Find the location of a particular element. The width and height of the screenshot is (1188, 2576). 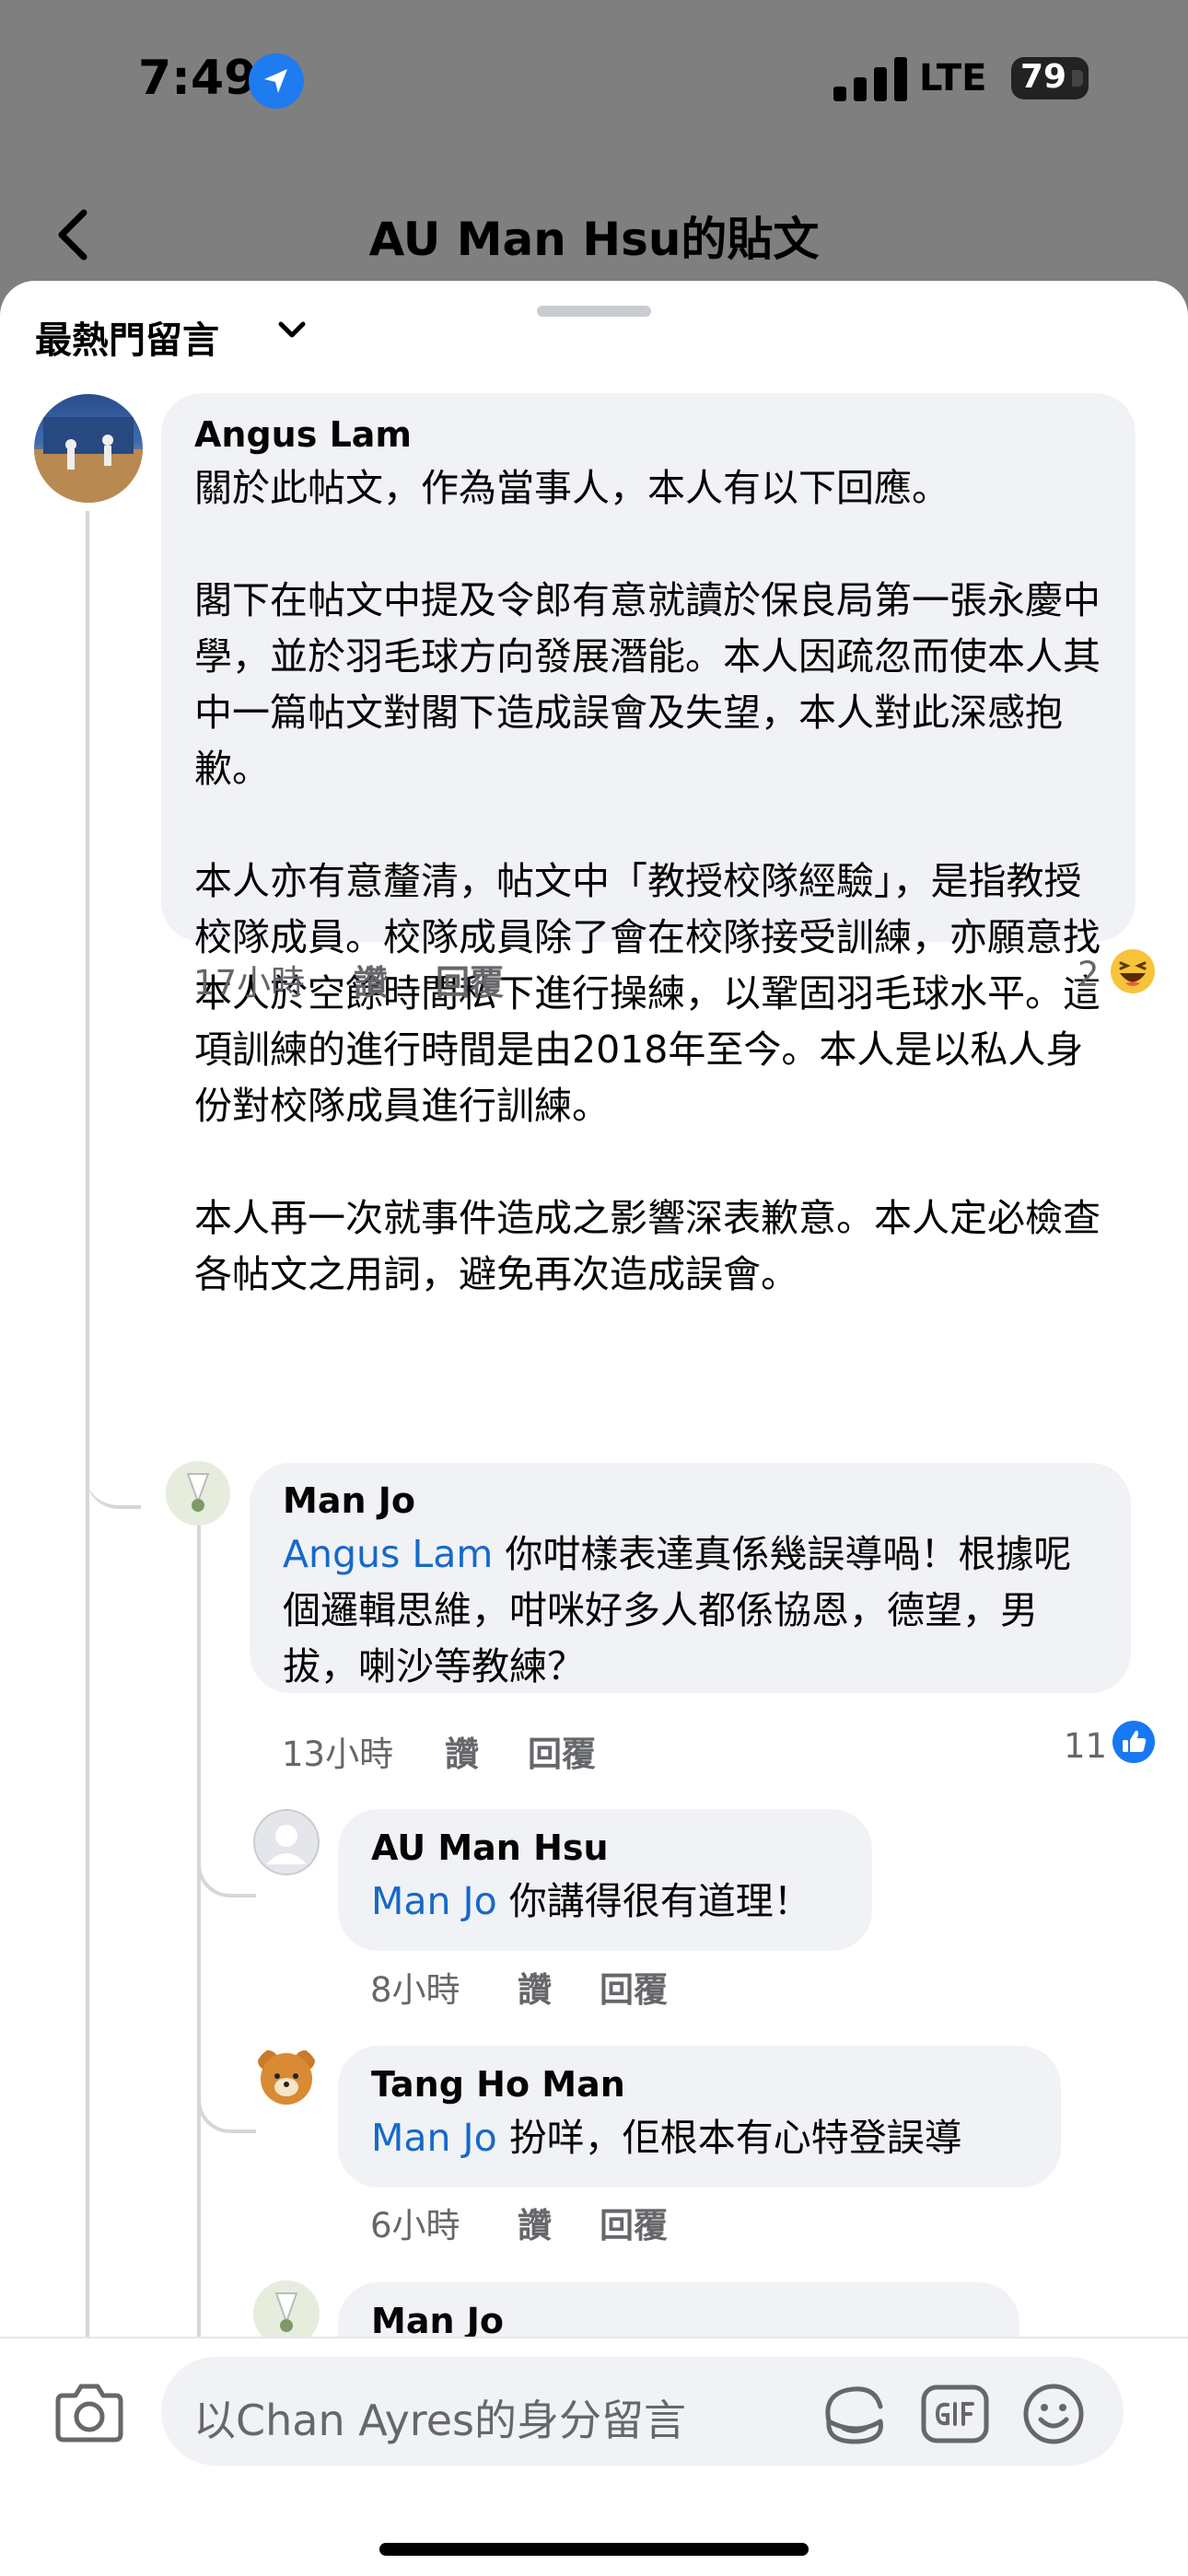

battery-level: 79 is located at coordinates (1043, 77).